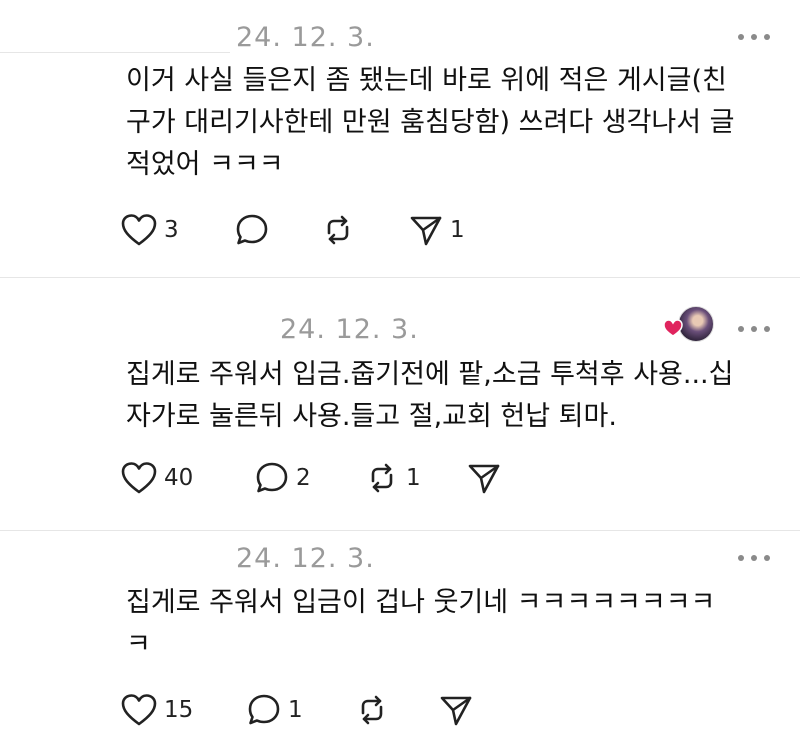  I want to click on repost-button: 1, so click(392, 478).